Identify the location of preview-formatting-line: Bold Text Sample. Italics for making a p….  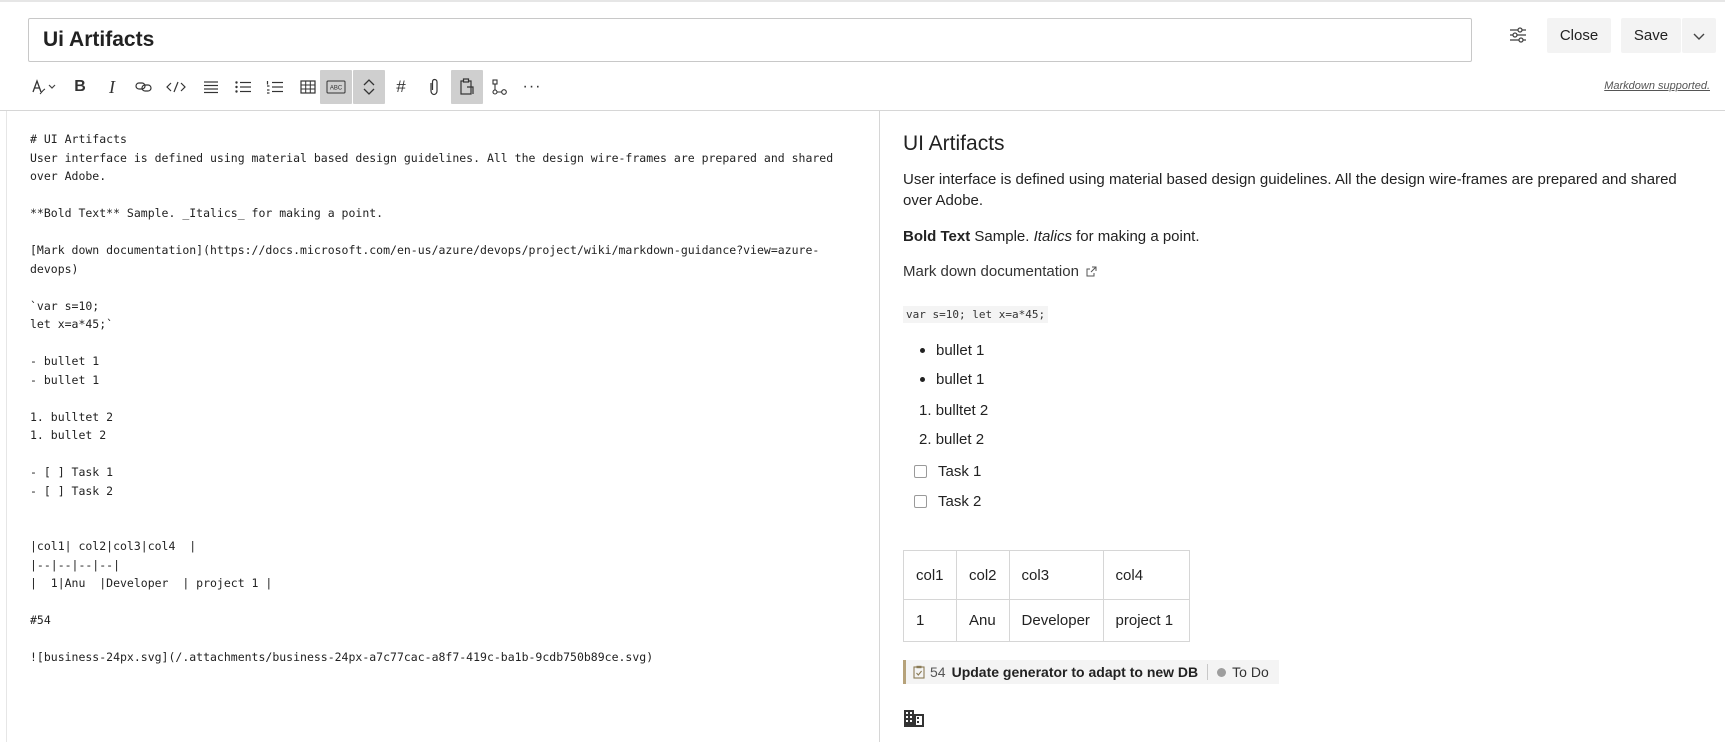
(1293, 236).